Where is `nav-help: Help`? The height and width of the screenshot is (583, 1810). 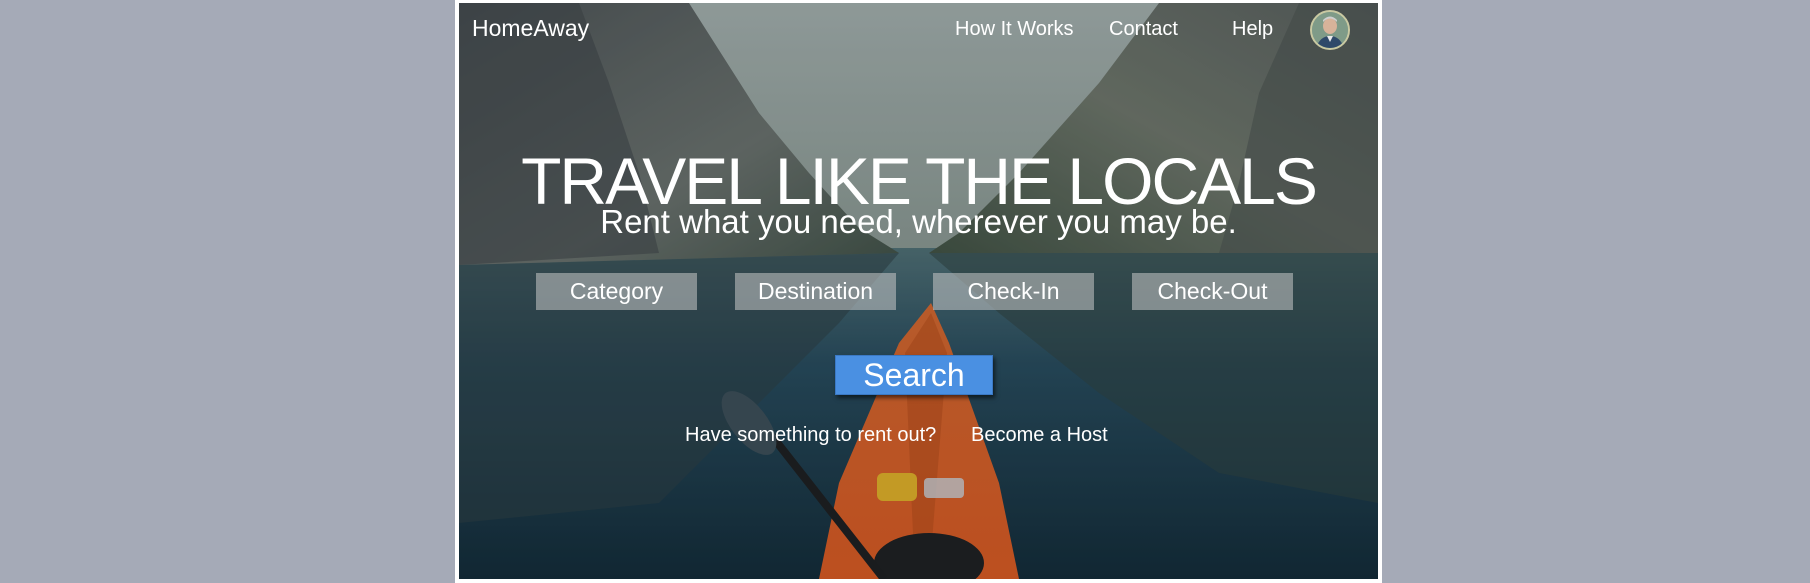 nav-help: Help is located at coordinates (1252, 29).